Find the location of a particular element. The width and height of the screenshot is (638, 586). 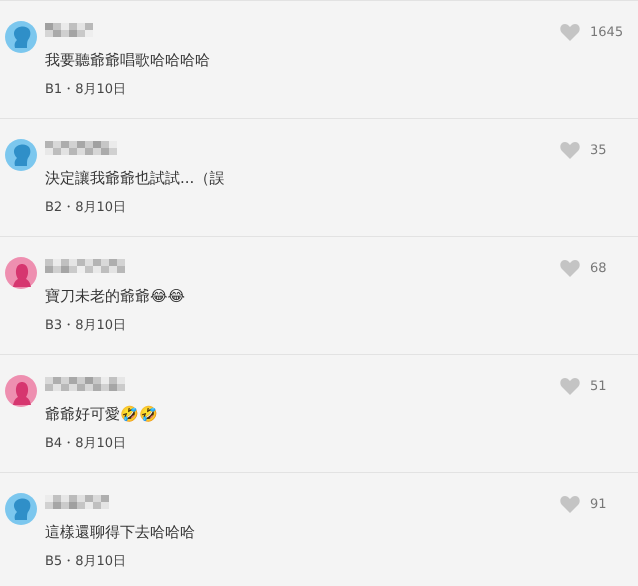

comment-meta: B1・8月10日 is located at coordinates (86, 89).